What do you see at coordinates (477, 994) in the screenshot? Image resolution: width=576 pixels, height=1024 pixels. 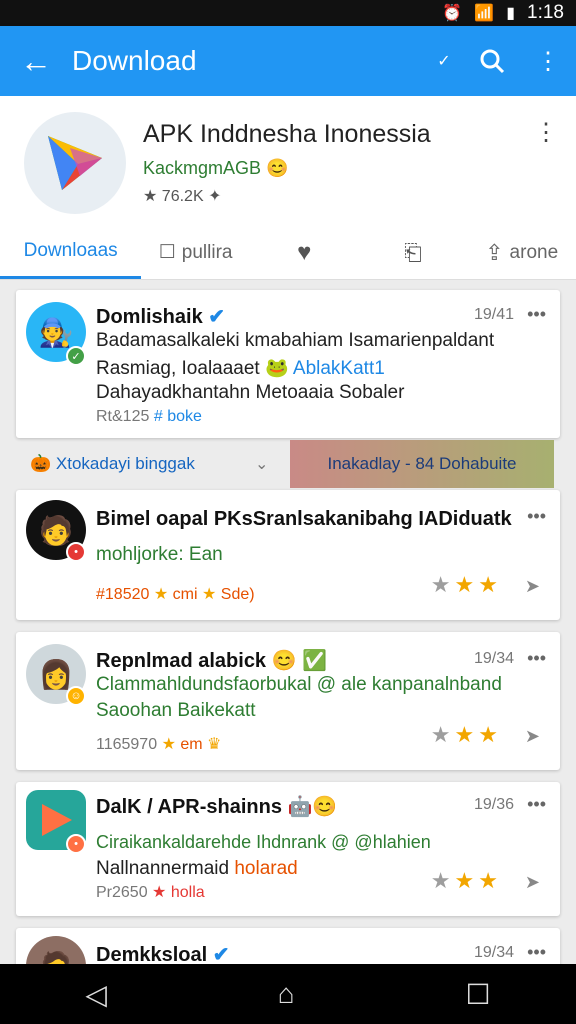 I see `nav-recents-icon: ☐` at bounding box center [477, 994].